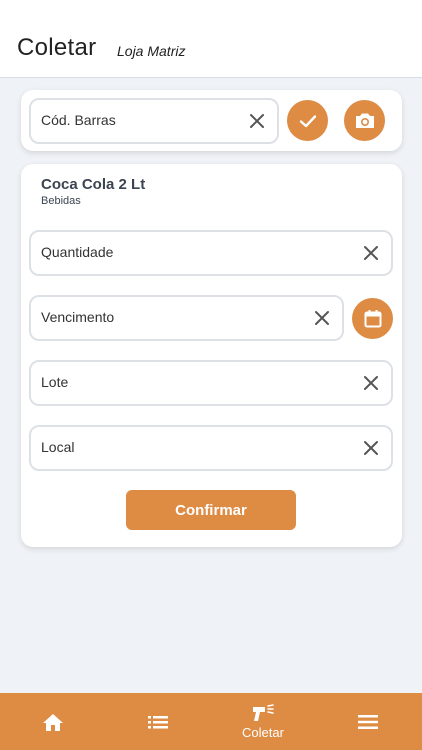  I want to click on calendar-icon, so click(372, 318).